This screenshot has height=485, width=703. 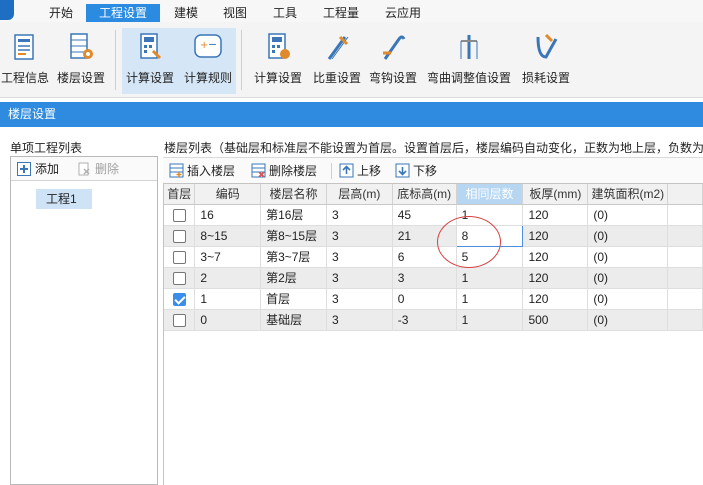 I want to click on cell-bottom-elevation: 0, so click(x=424, y=299).